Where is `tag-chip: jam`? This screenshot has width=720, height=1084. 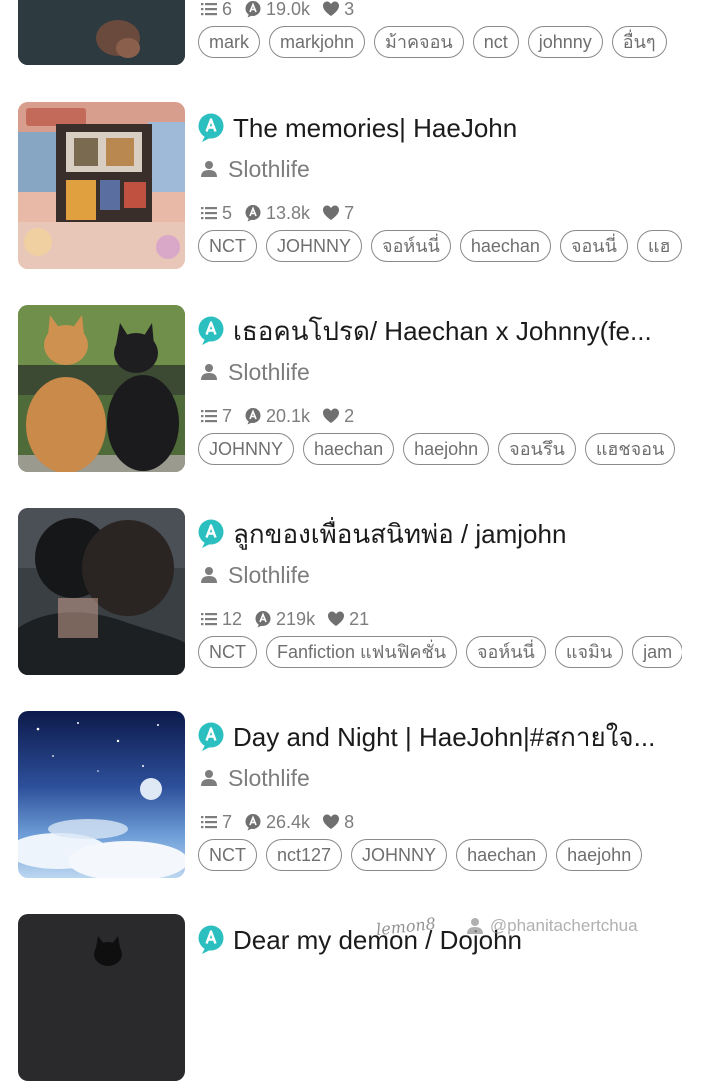
tag-chip: jam is located at coordinates (657, 652).